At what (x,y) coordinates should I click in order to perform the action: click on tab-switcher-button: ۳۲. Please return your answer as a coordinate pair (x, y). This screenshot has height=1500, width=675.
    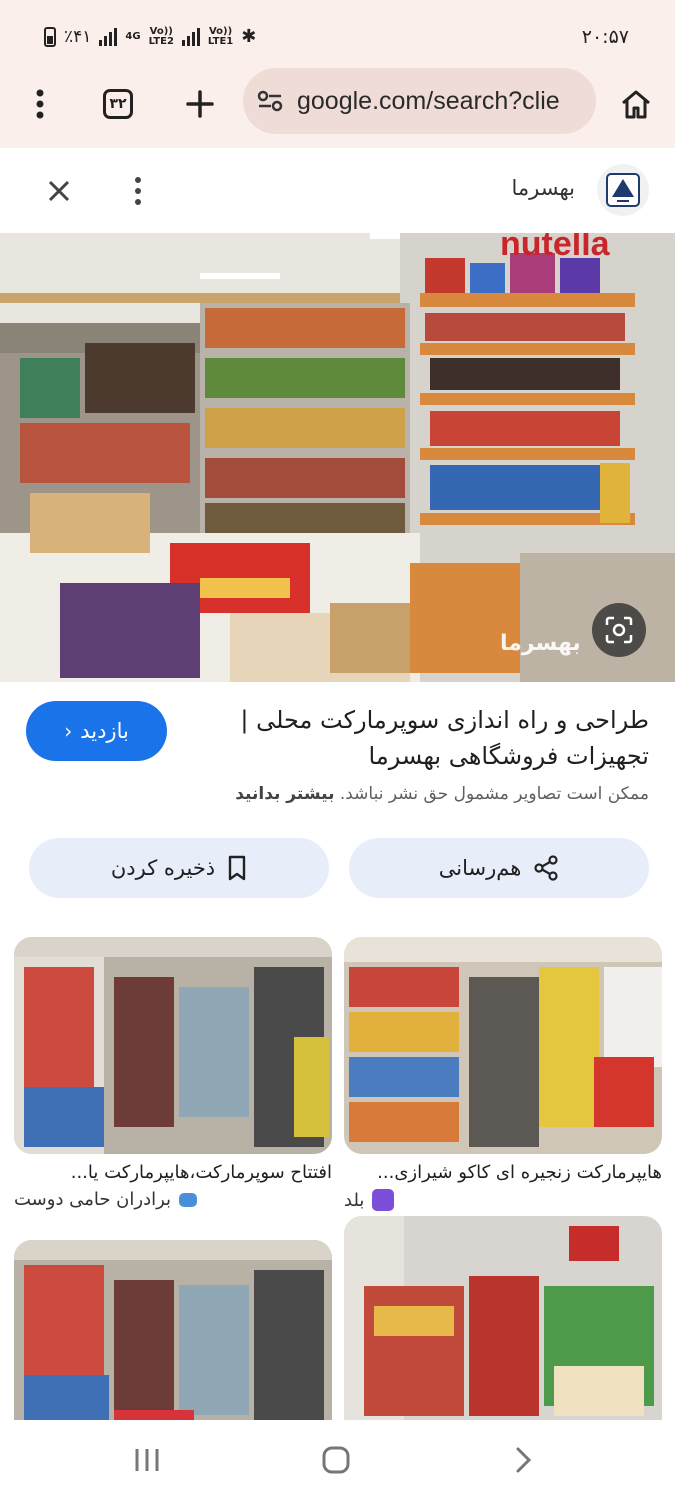
    Looking at the image, I should click on (118, 104).